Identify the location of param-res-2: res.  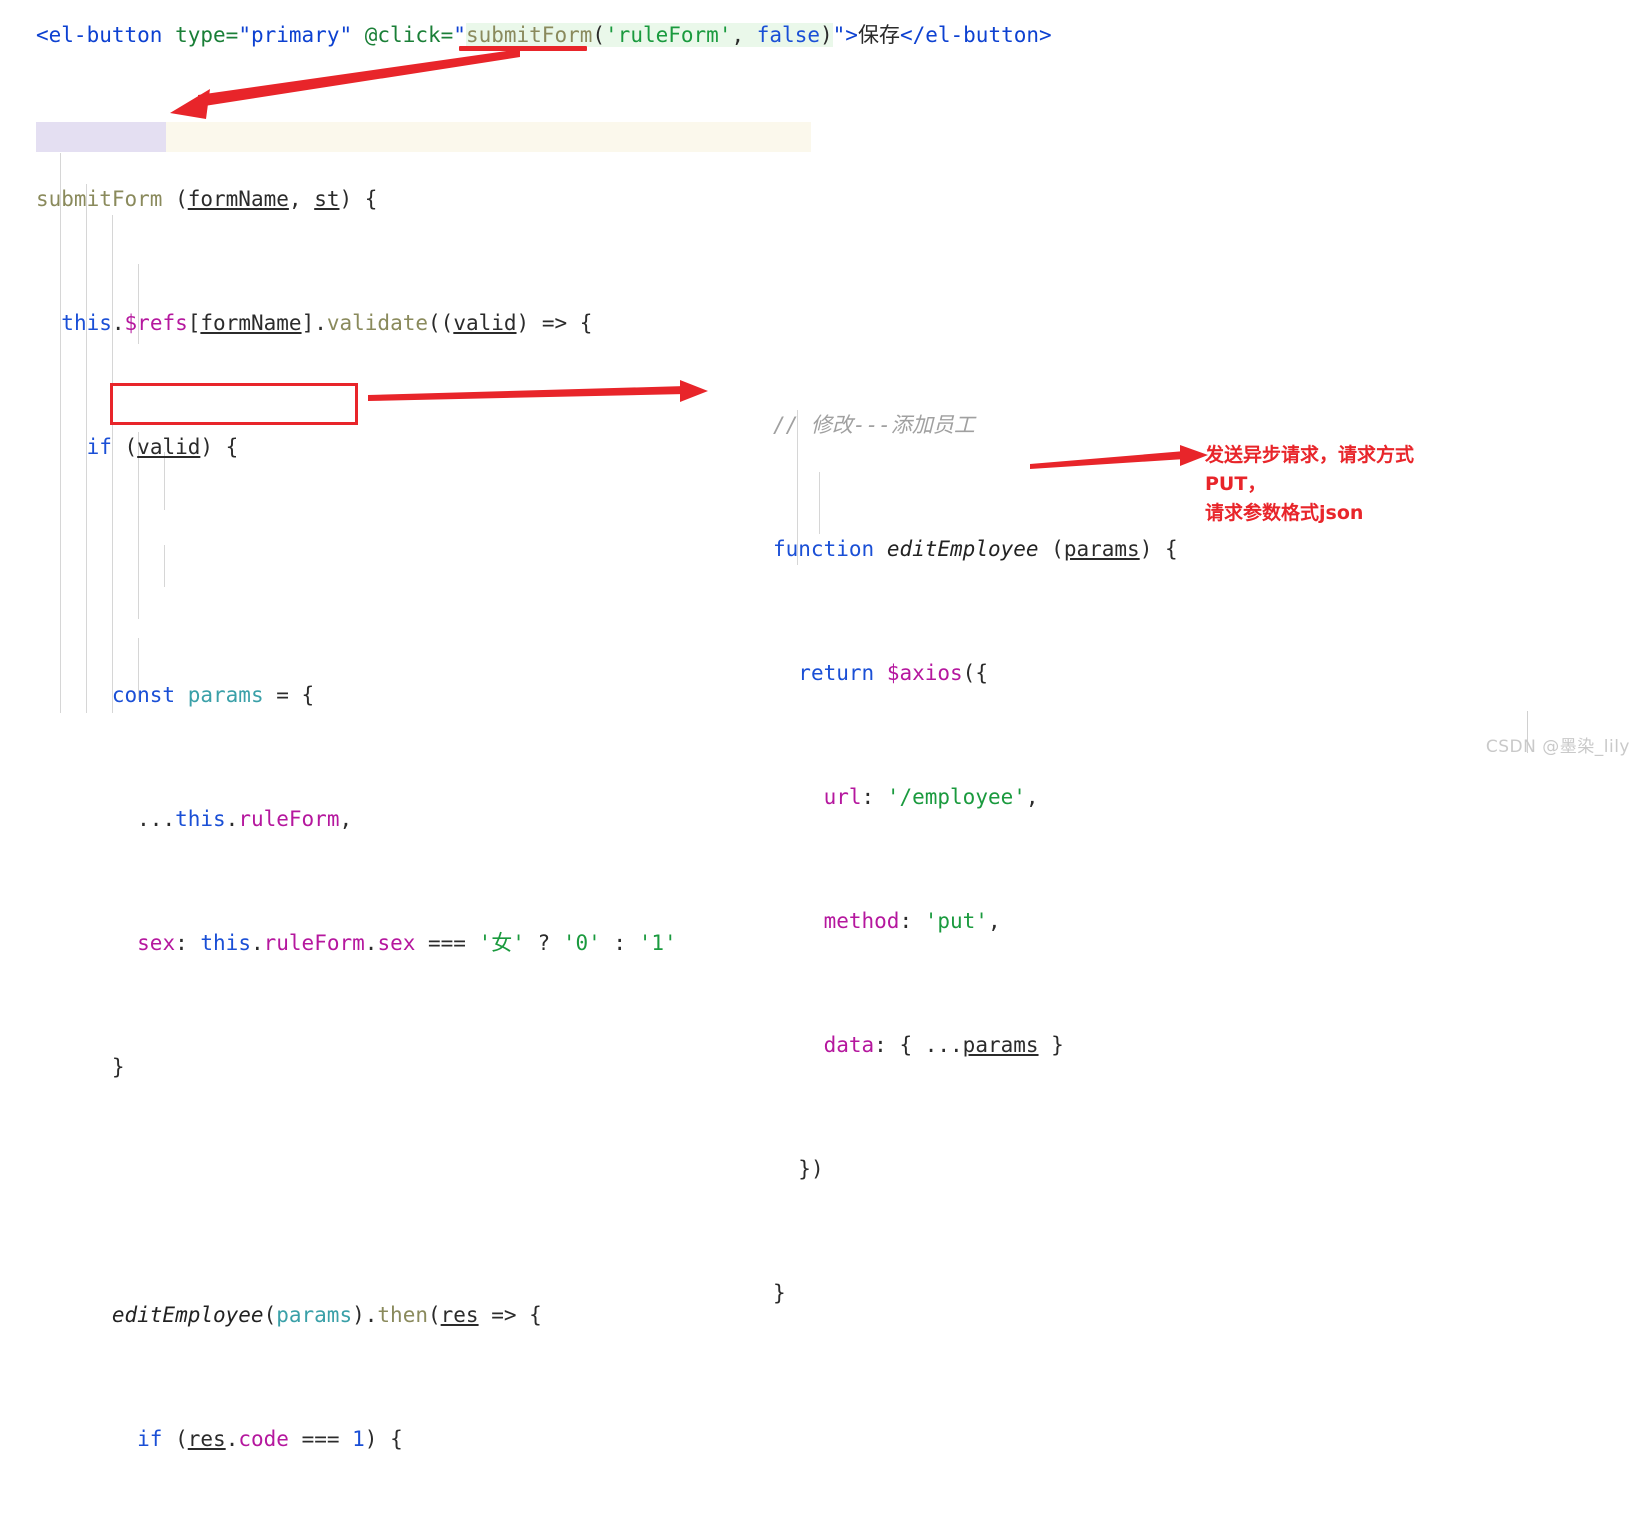
(206, 1439).